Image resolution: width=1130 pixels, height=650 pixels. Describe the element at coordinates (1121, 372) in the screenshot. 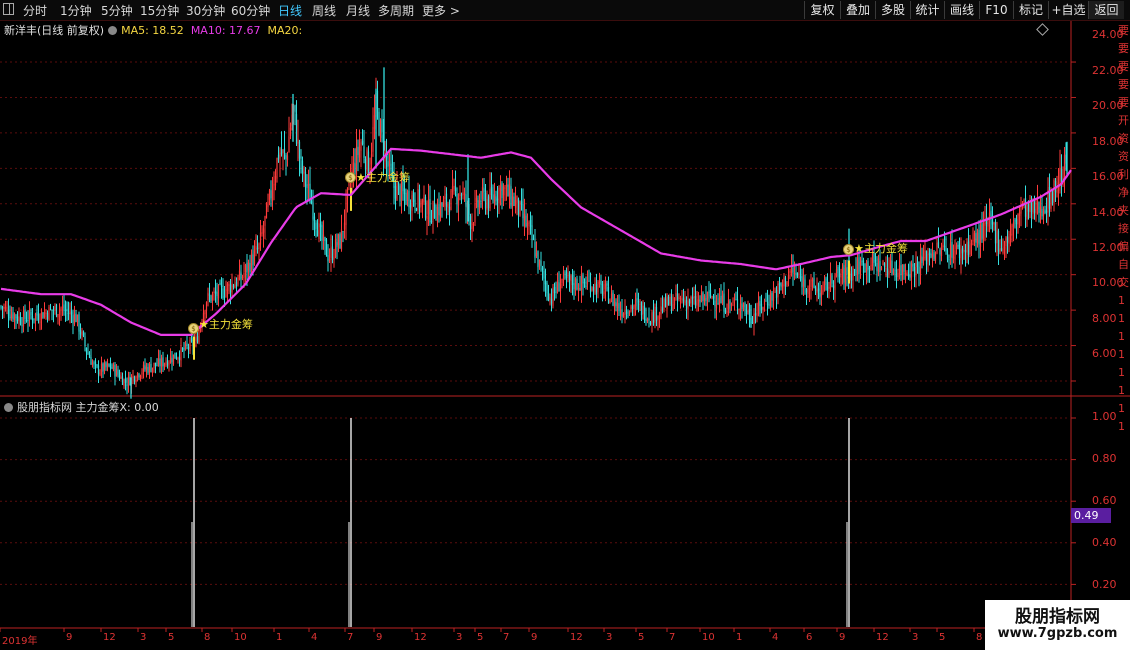

I see `side-glyph: 1` at that location.